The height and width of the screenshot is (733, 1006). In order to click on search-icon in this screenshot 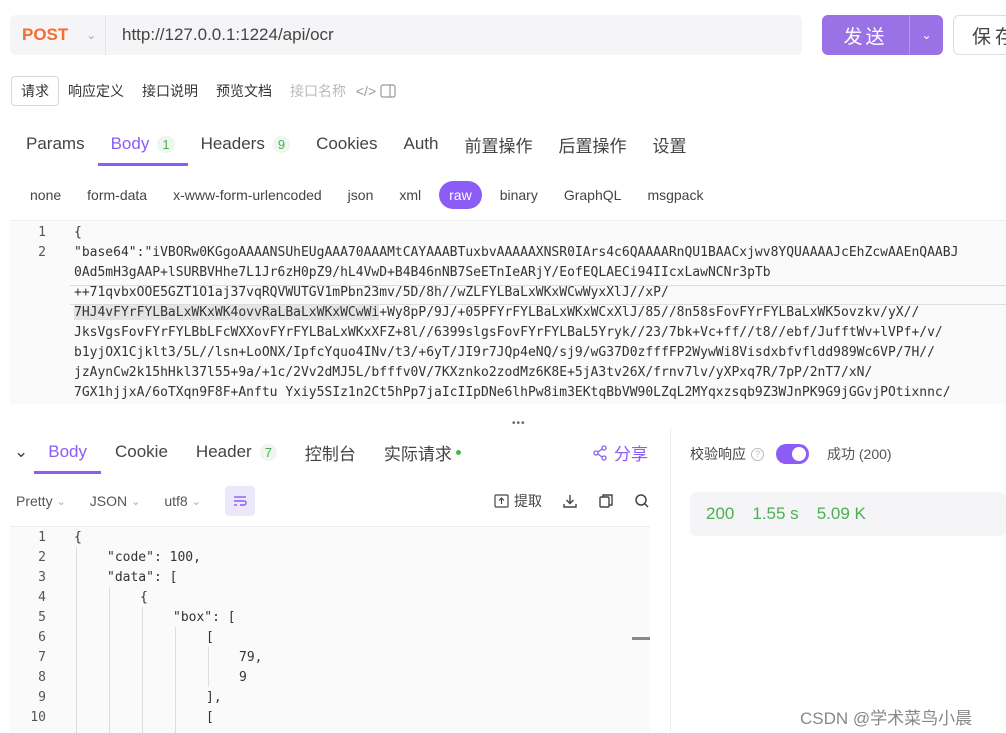, I will do `click(642, 501)`.